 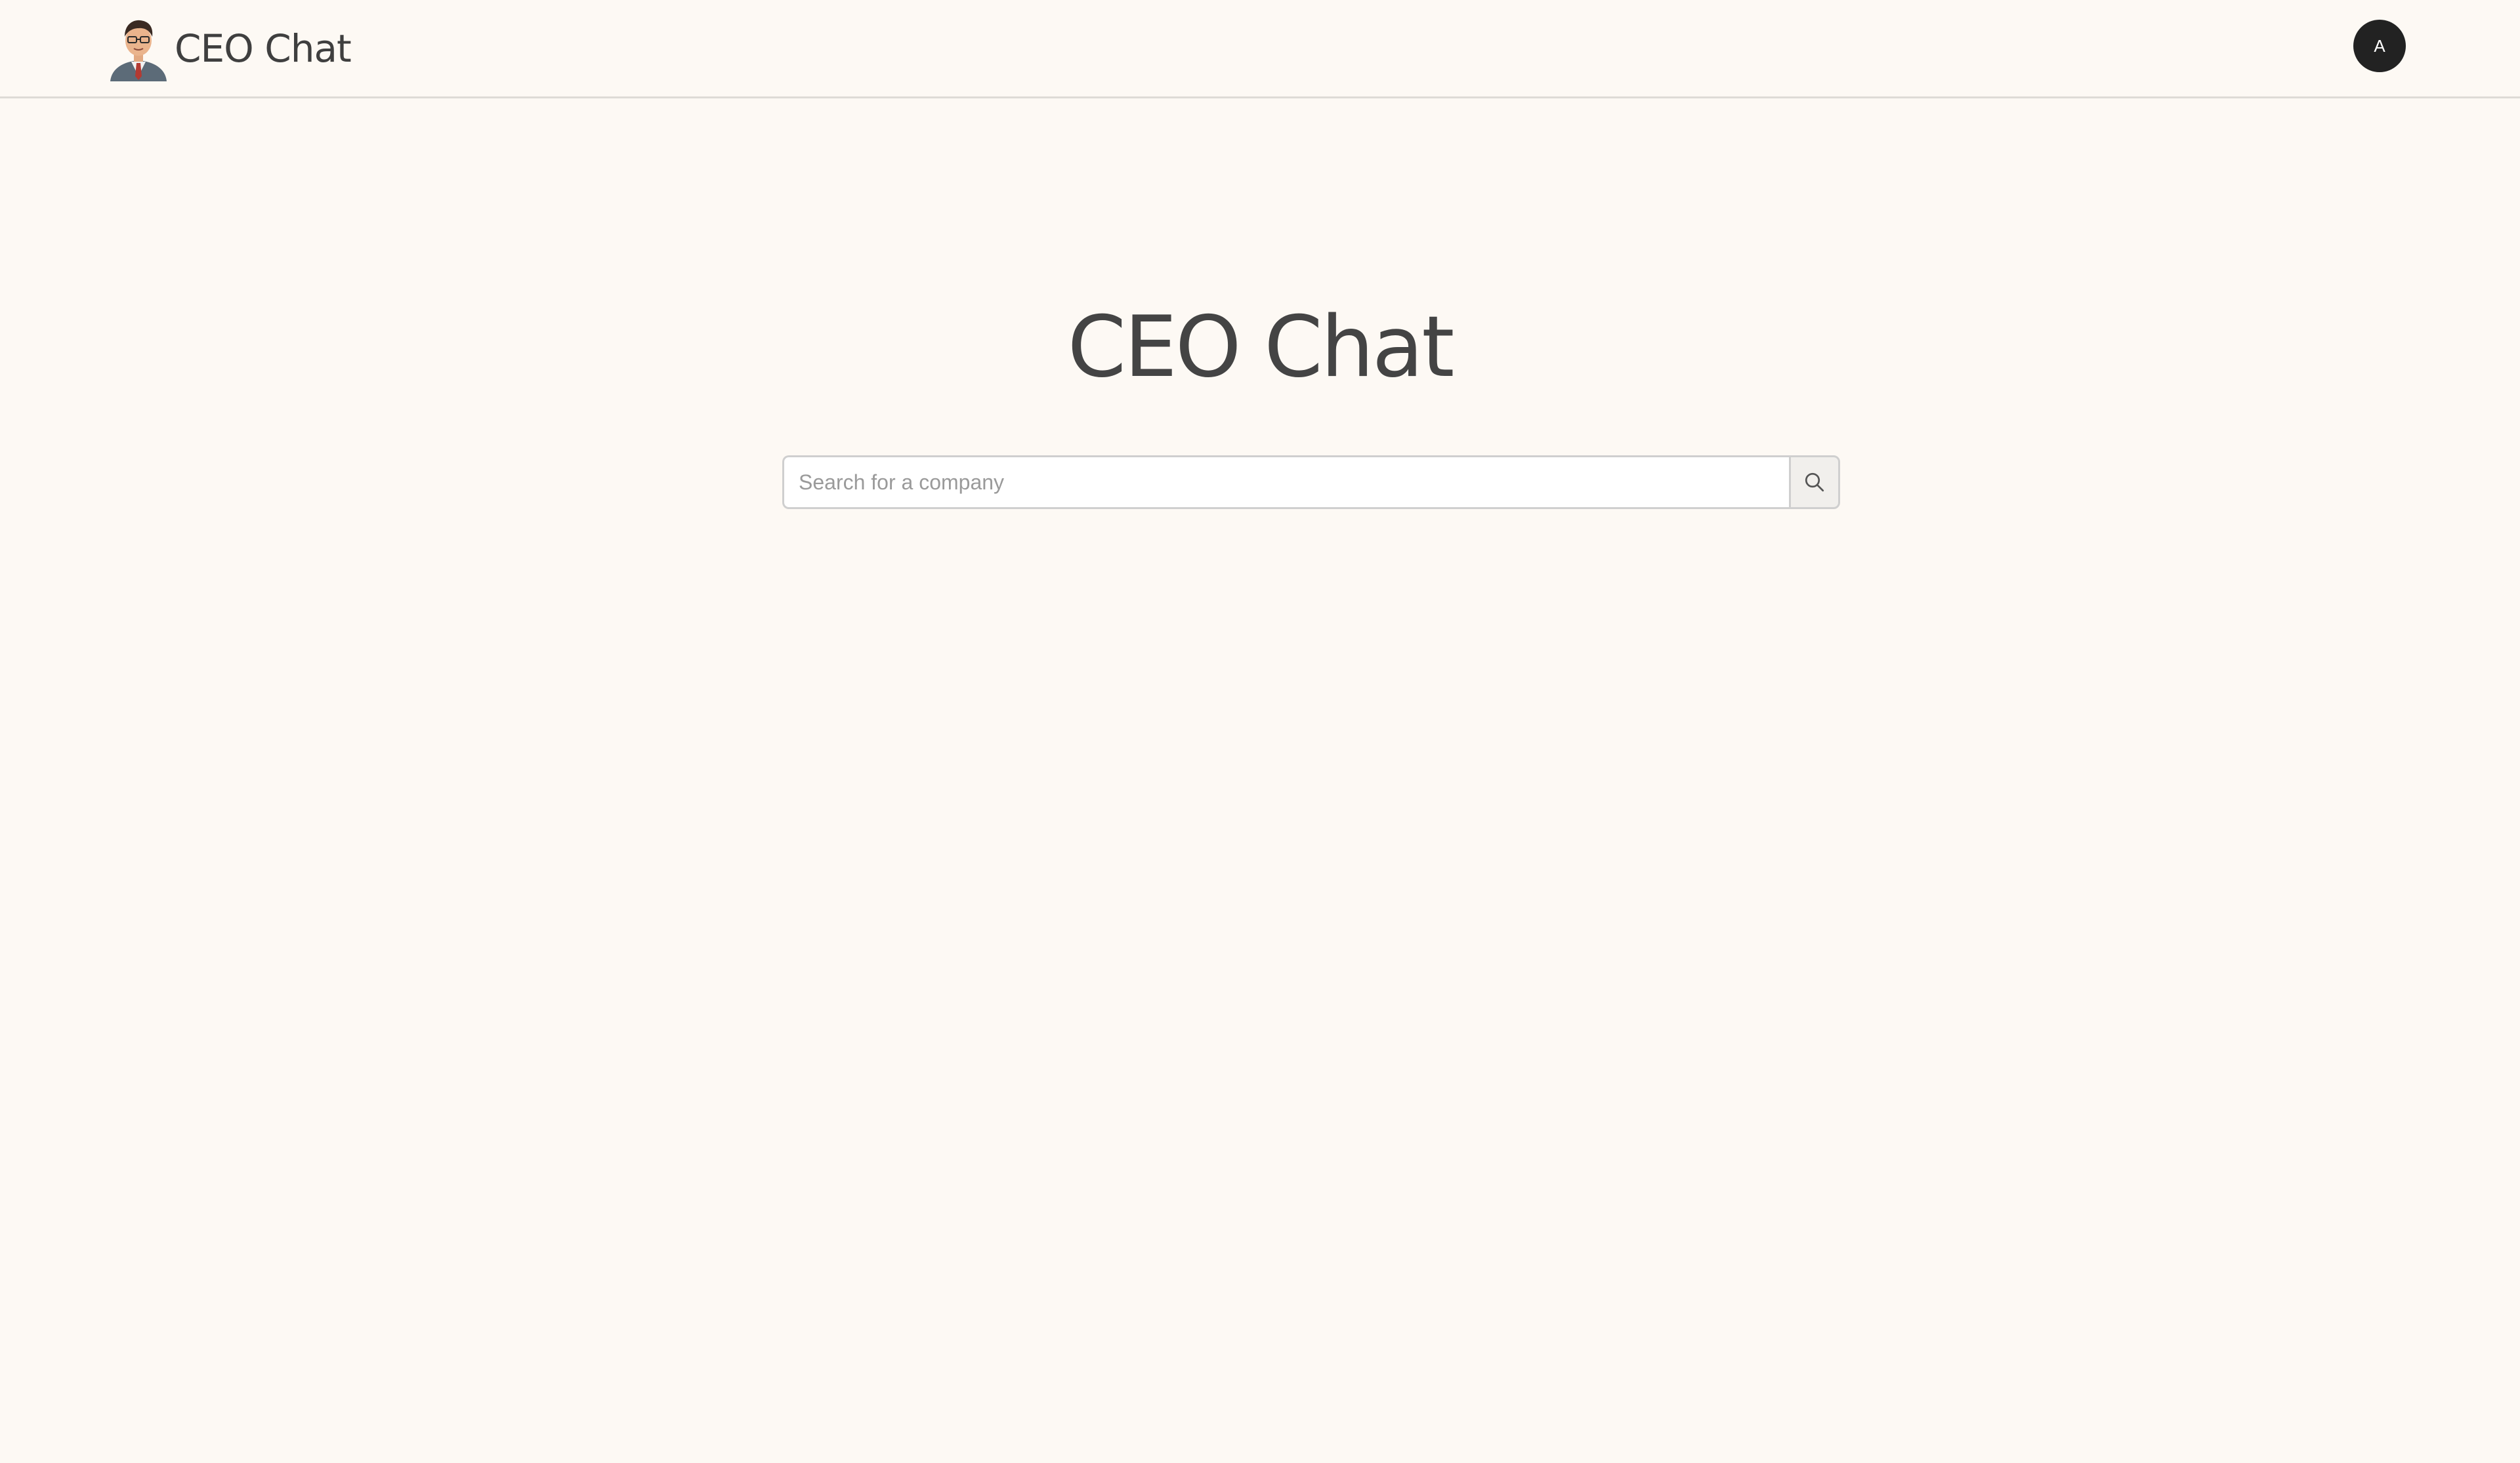 What do you see at coordinates (138, 51) in the screenshot?
I see `ceo-avatar-logo-icon` at bounding box center [138, 51].